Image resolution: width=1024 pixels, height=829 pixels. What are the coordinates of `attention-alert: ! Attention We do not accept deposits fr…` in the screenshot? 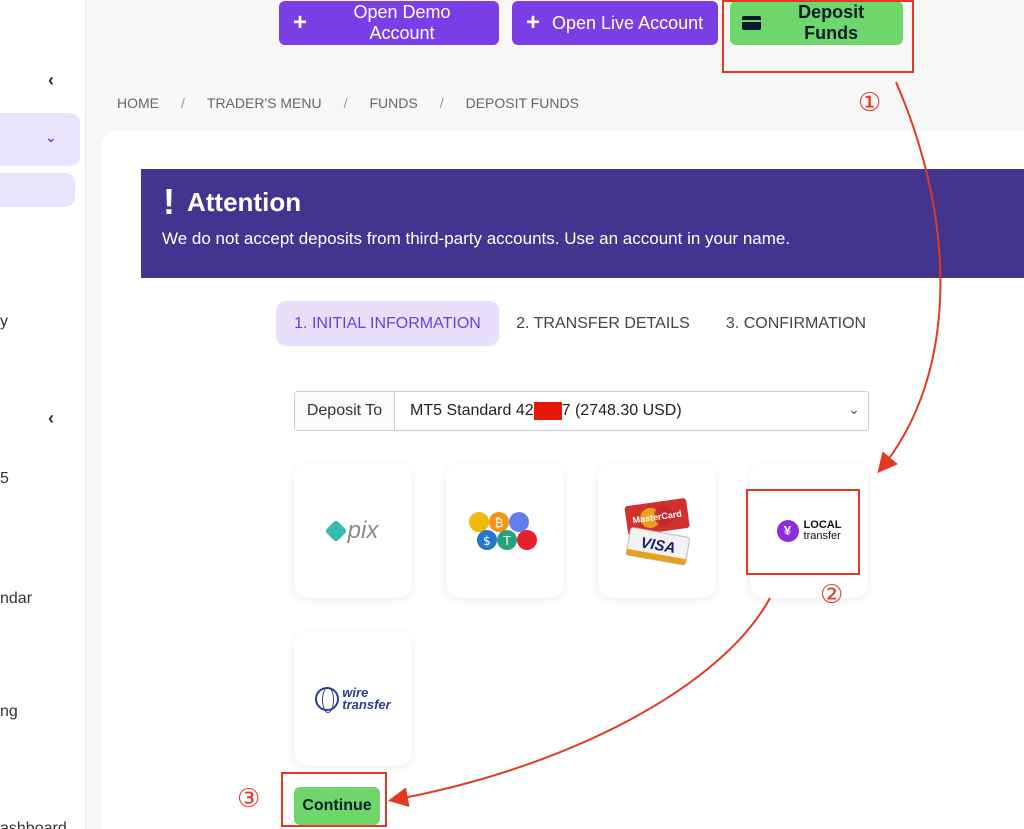 It's located at (582, 223).